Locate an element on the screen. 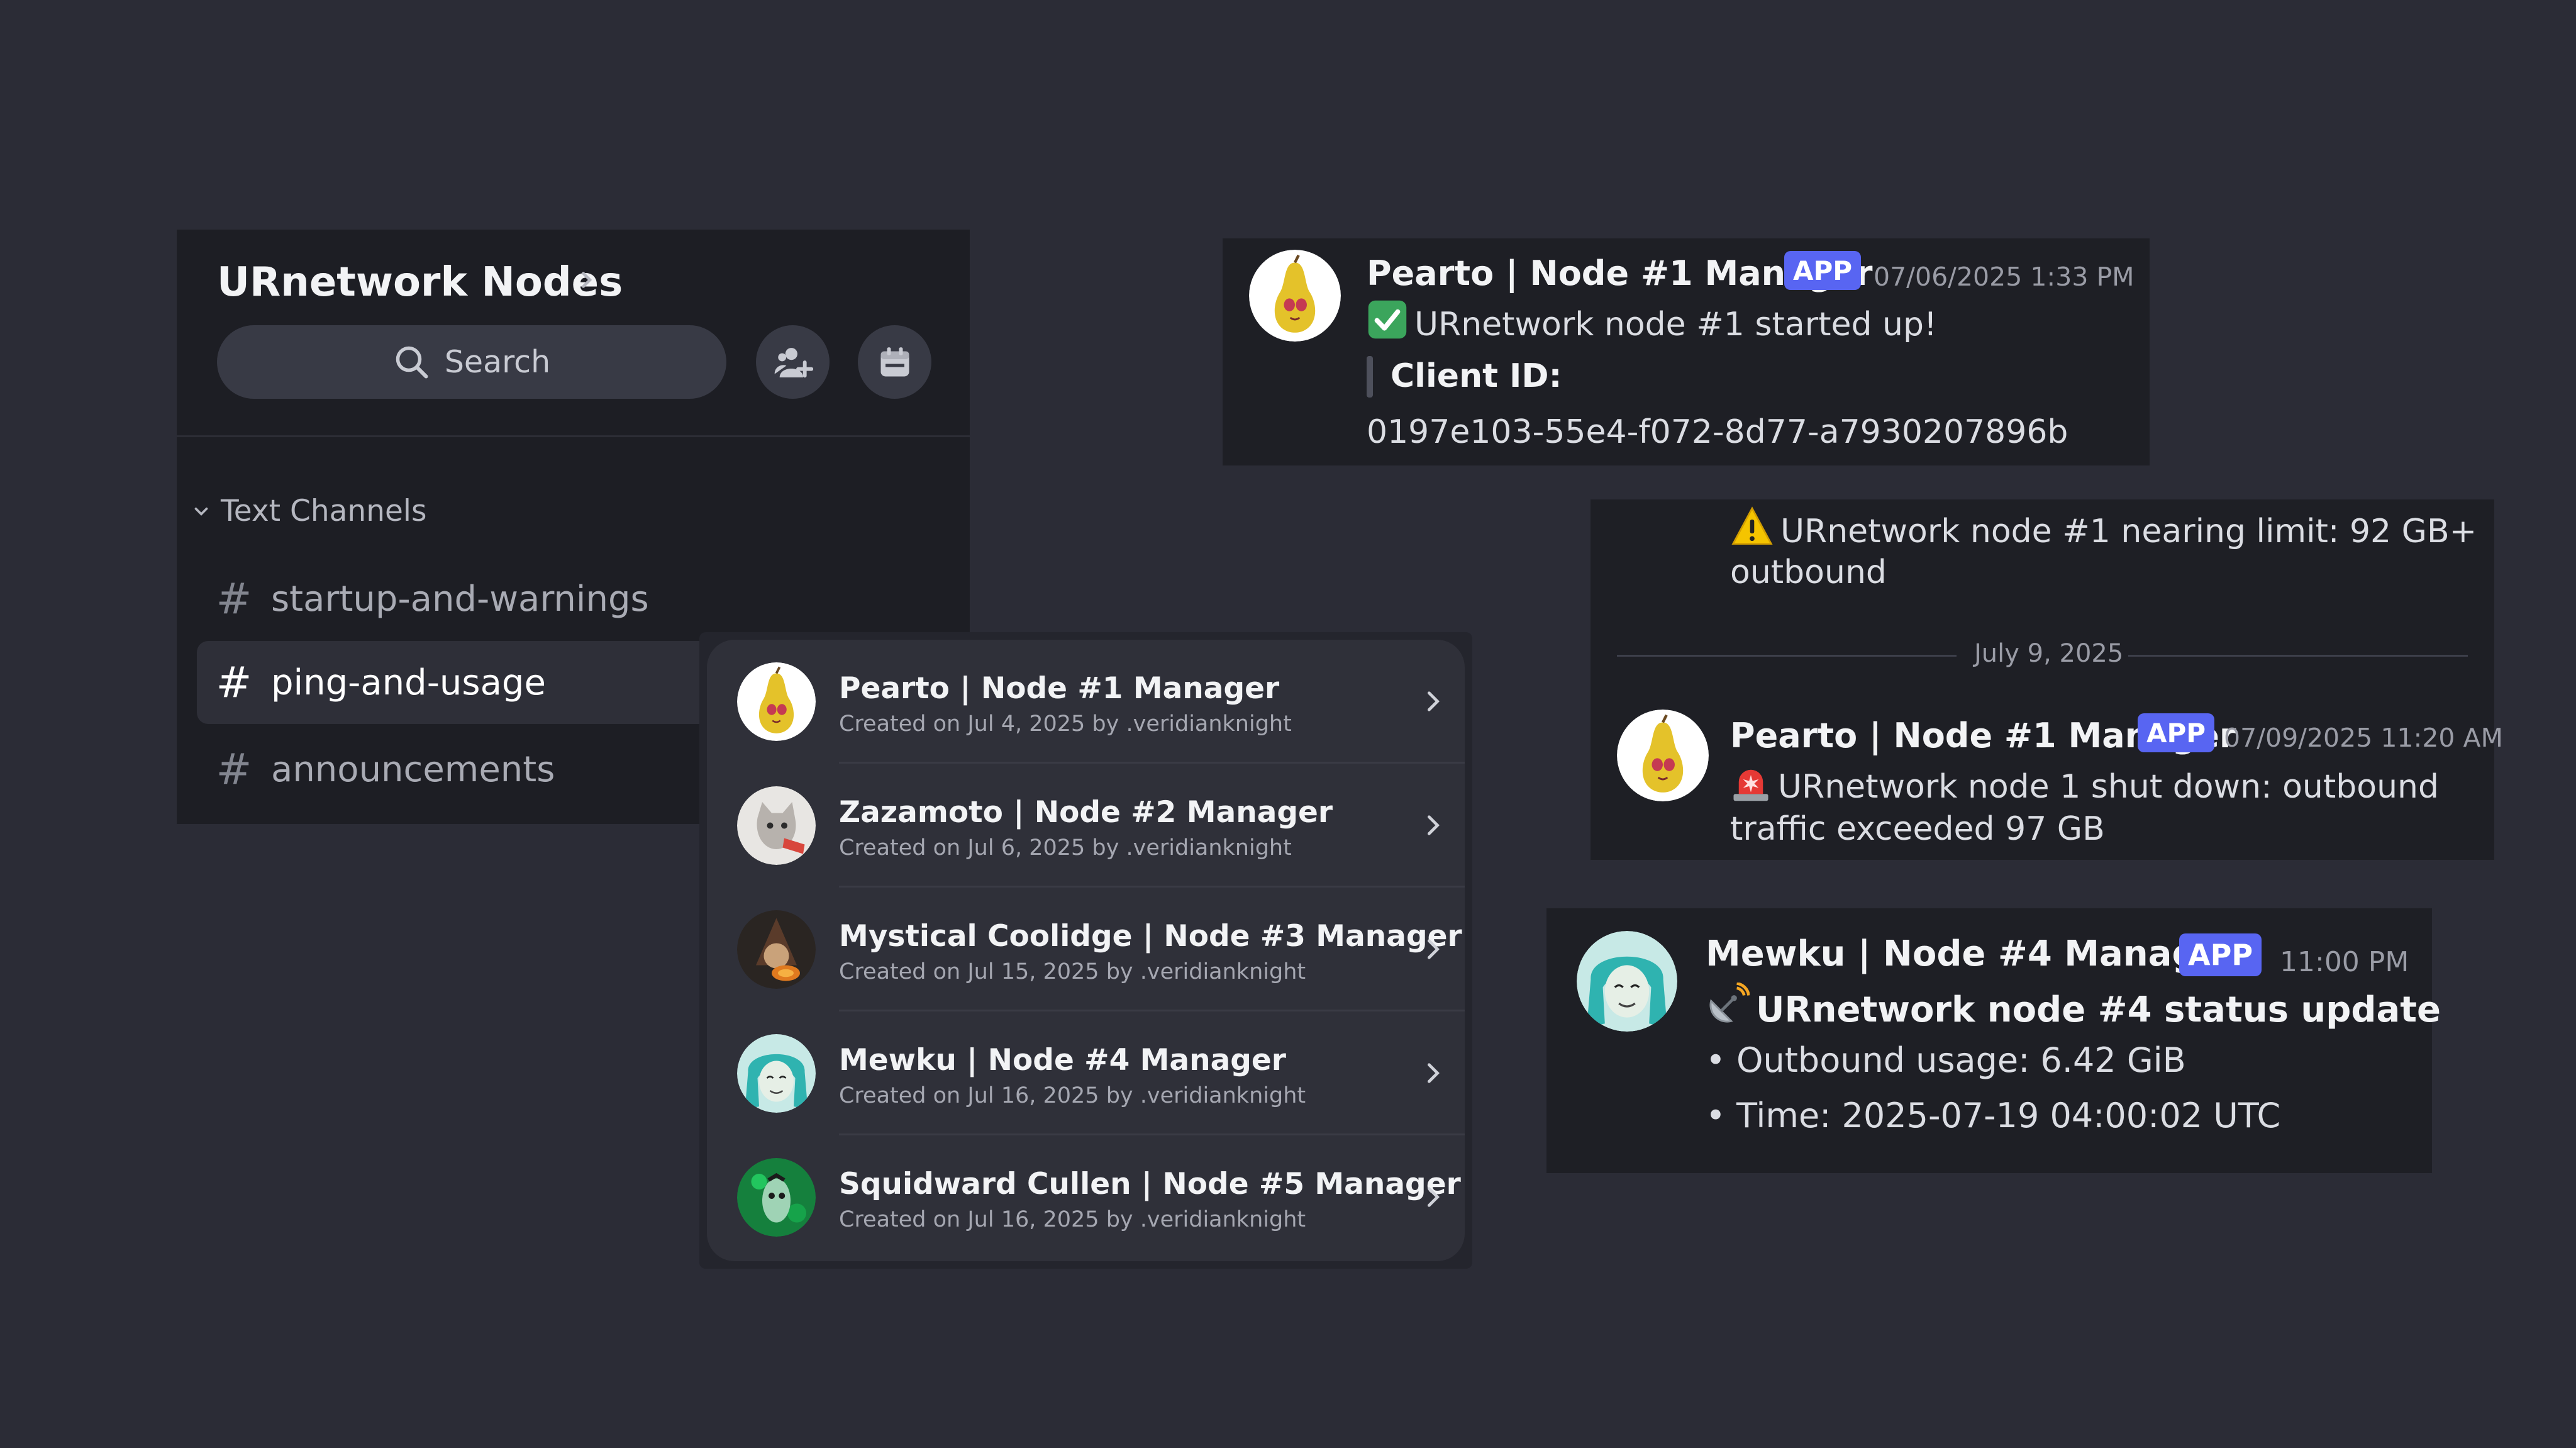 The width and height of the screenshot is (2576, 1448). warning-text-cont: outbound is located at coordinates (1808, 572).